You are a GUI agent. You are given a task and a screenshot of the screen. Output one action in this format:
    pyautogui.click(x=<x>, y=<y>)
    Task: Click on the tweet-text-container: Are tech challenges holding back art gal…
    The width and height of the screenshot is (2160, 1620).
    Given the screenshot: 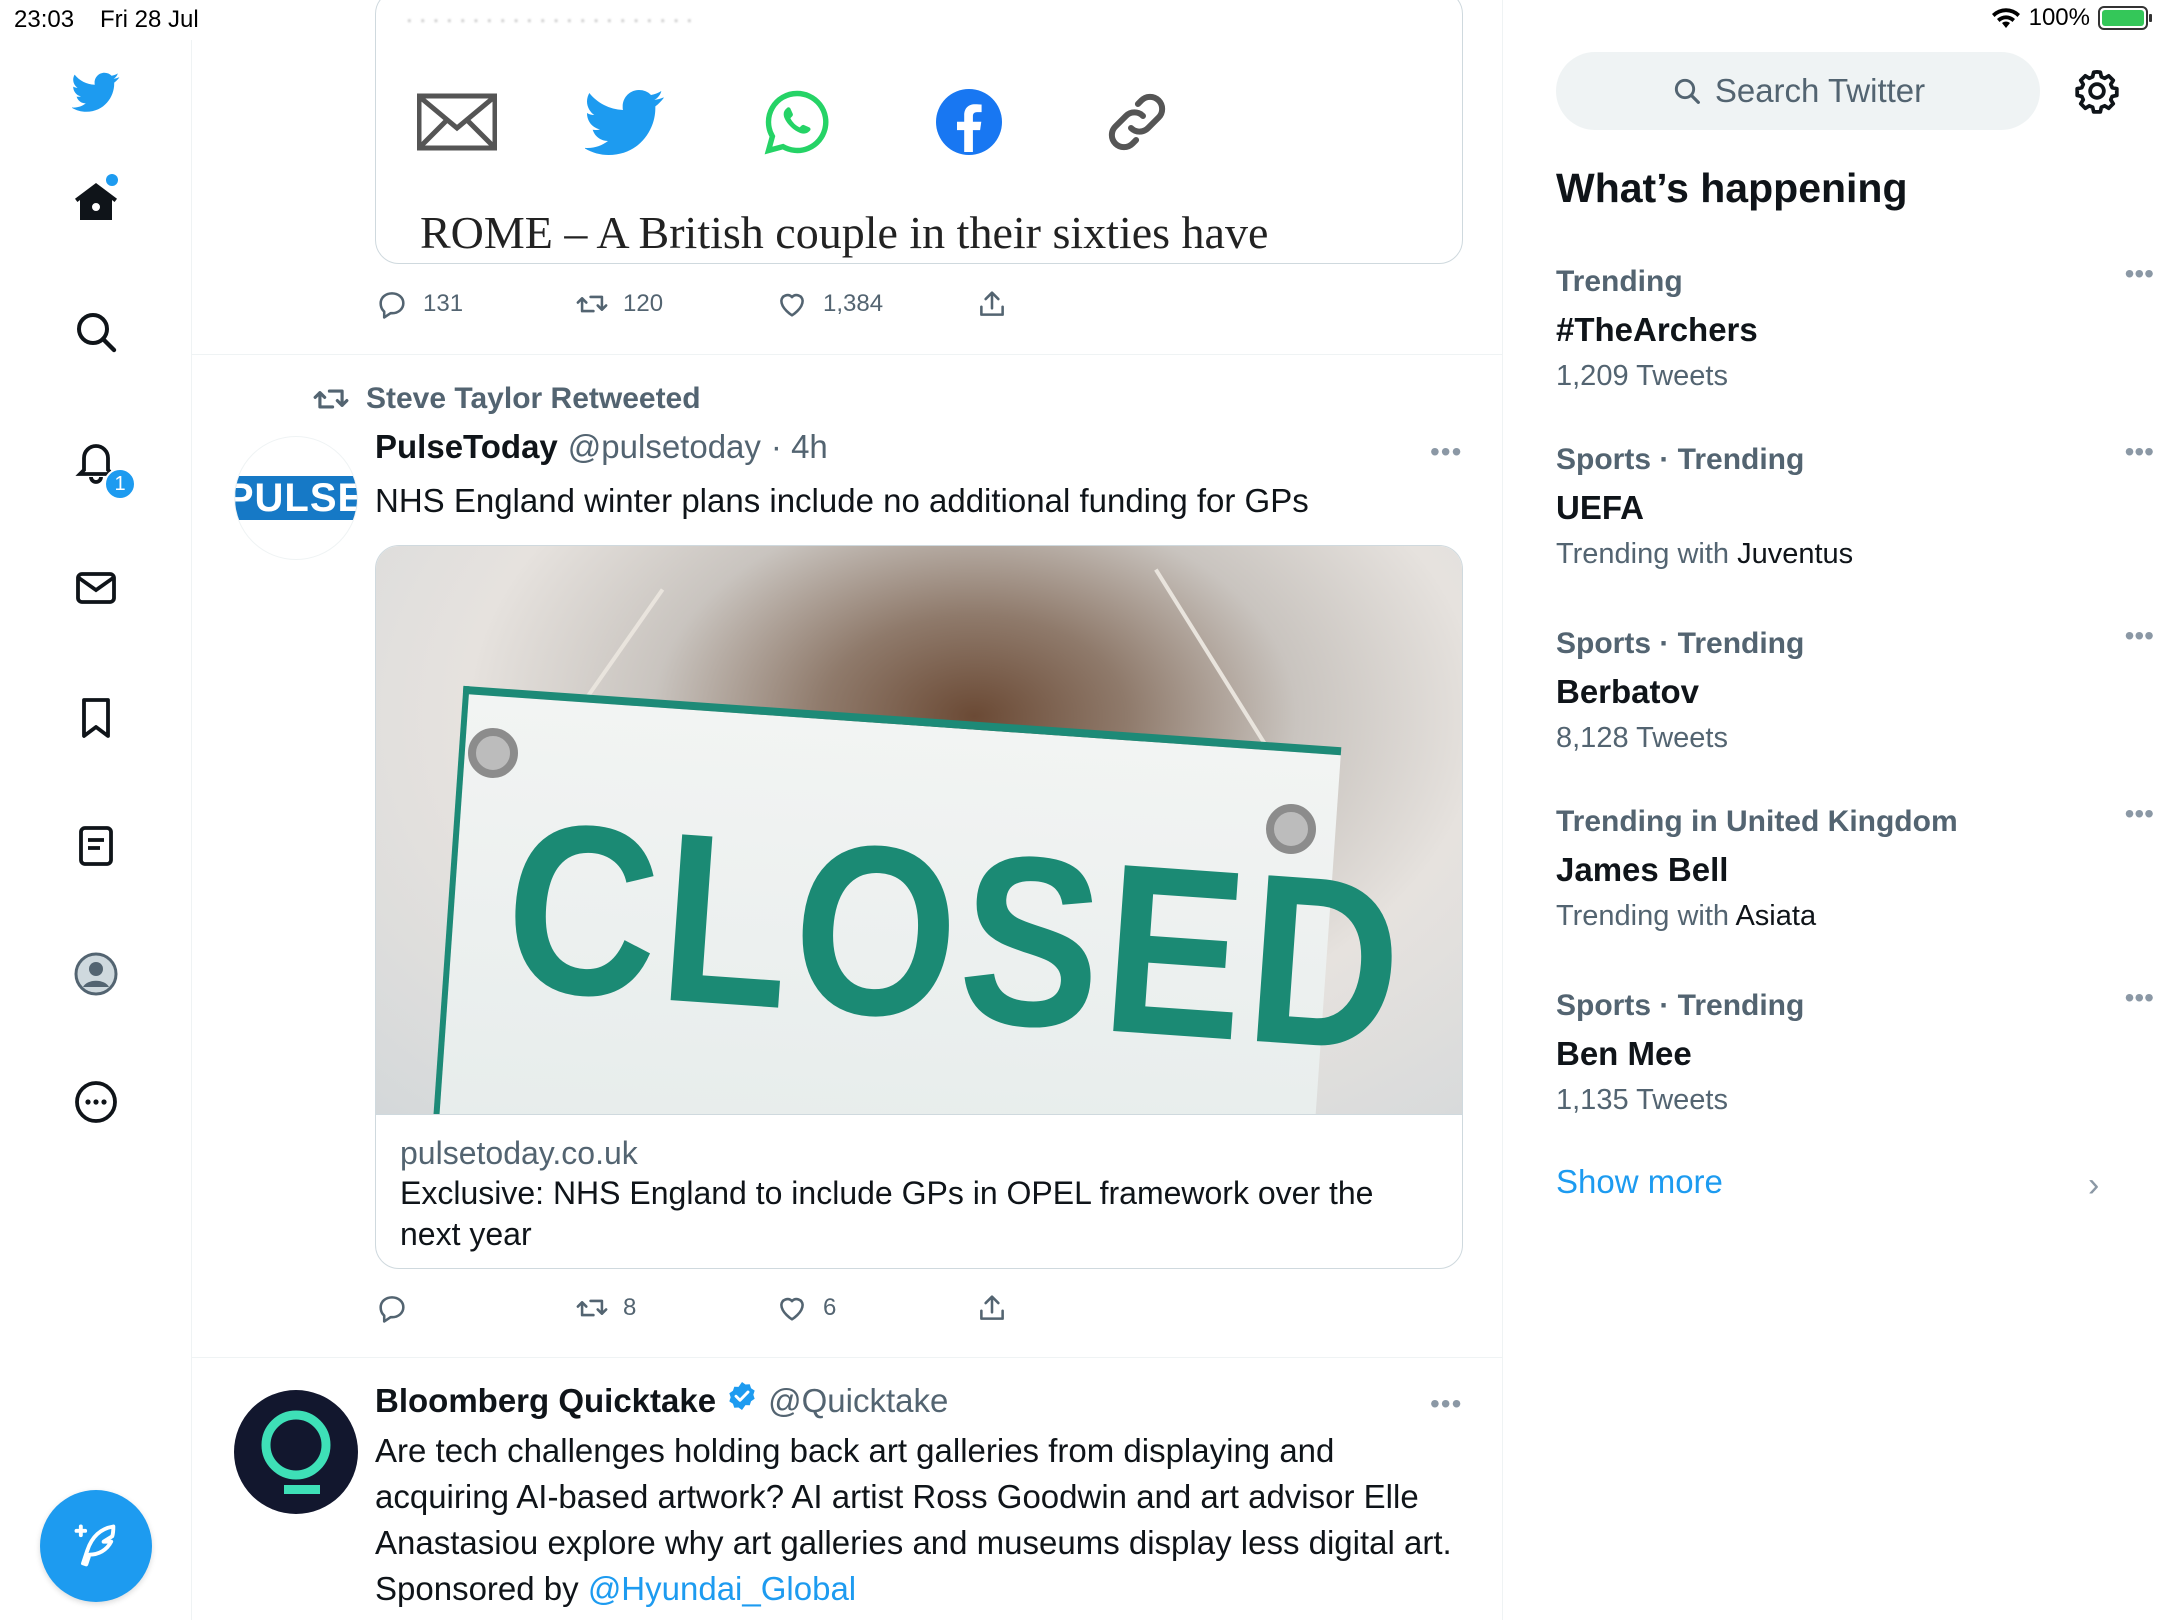 What is the action you would take?
    pyautogui.click(x=915, y=1520)
    